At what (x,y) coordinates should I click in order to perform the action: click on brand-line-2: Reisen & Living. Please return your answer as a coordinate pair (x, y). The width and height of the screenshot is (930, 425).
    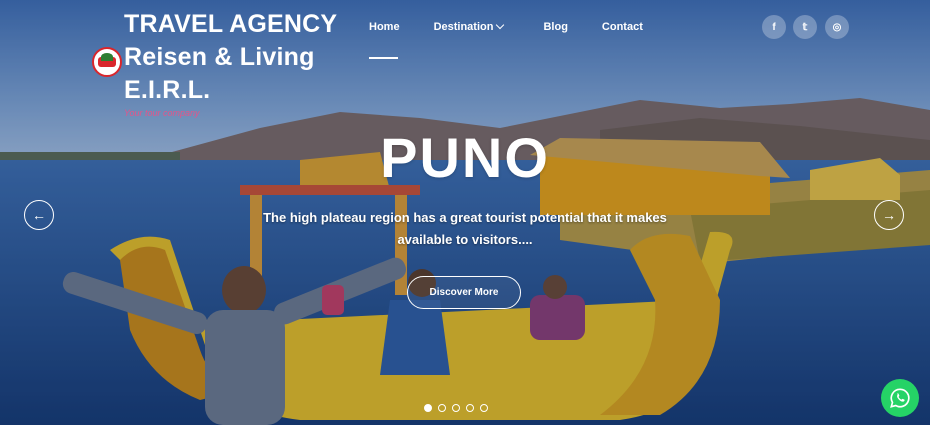
    Looking at the image, I should click on (219, 57).